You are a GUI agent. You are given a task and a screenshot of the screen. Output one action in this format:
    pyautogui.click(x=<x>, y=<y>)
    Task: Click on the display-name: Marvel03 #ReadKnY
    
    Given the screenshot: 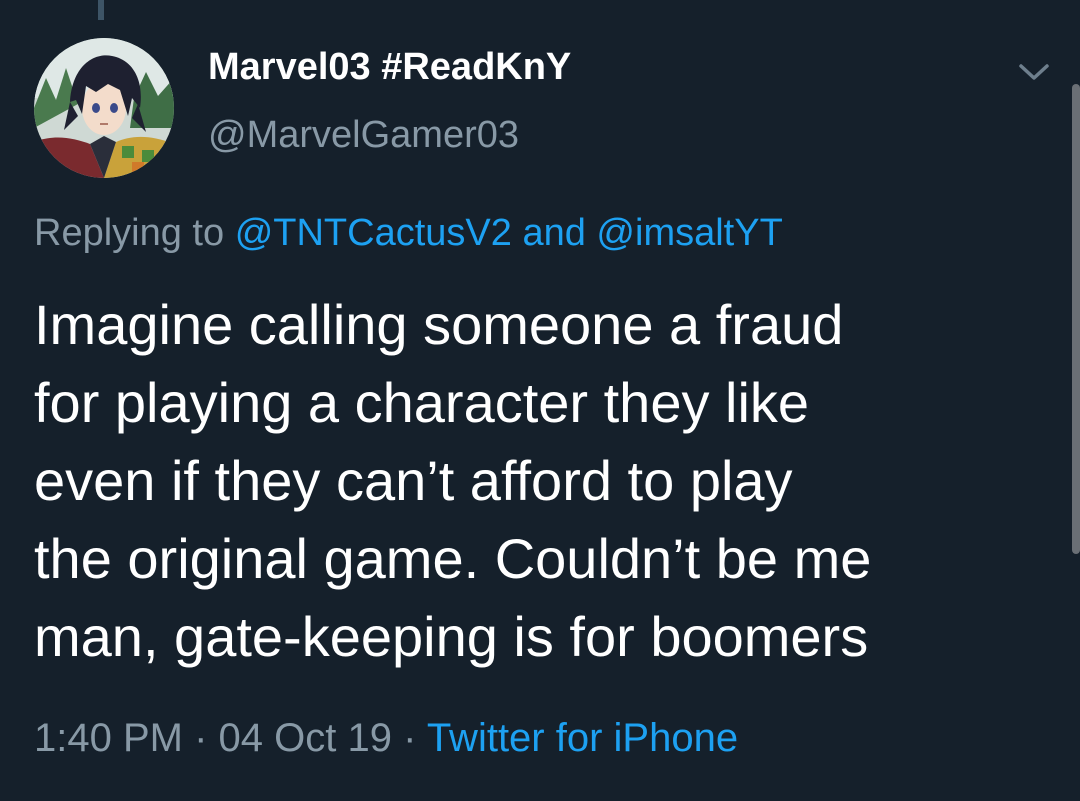 What is the action you would take?
    pyautogui.click(x=389, y=67)
    